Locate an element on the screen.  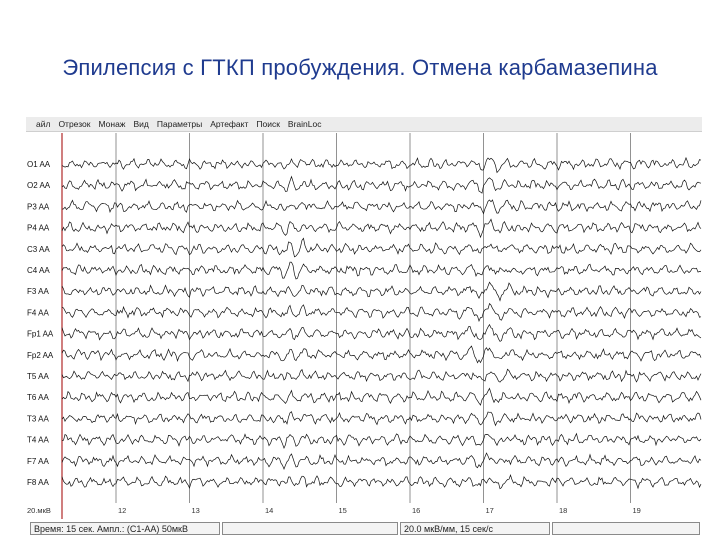
channel-label: F3 AA is located at coordinates (38, 291).